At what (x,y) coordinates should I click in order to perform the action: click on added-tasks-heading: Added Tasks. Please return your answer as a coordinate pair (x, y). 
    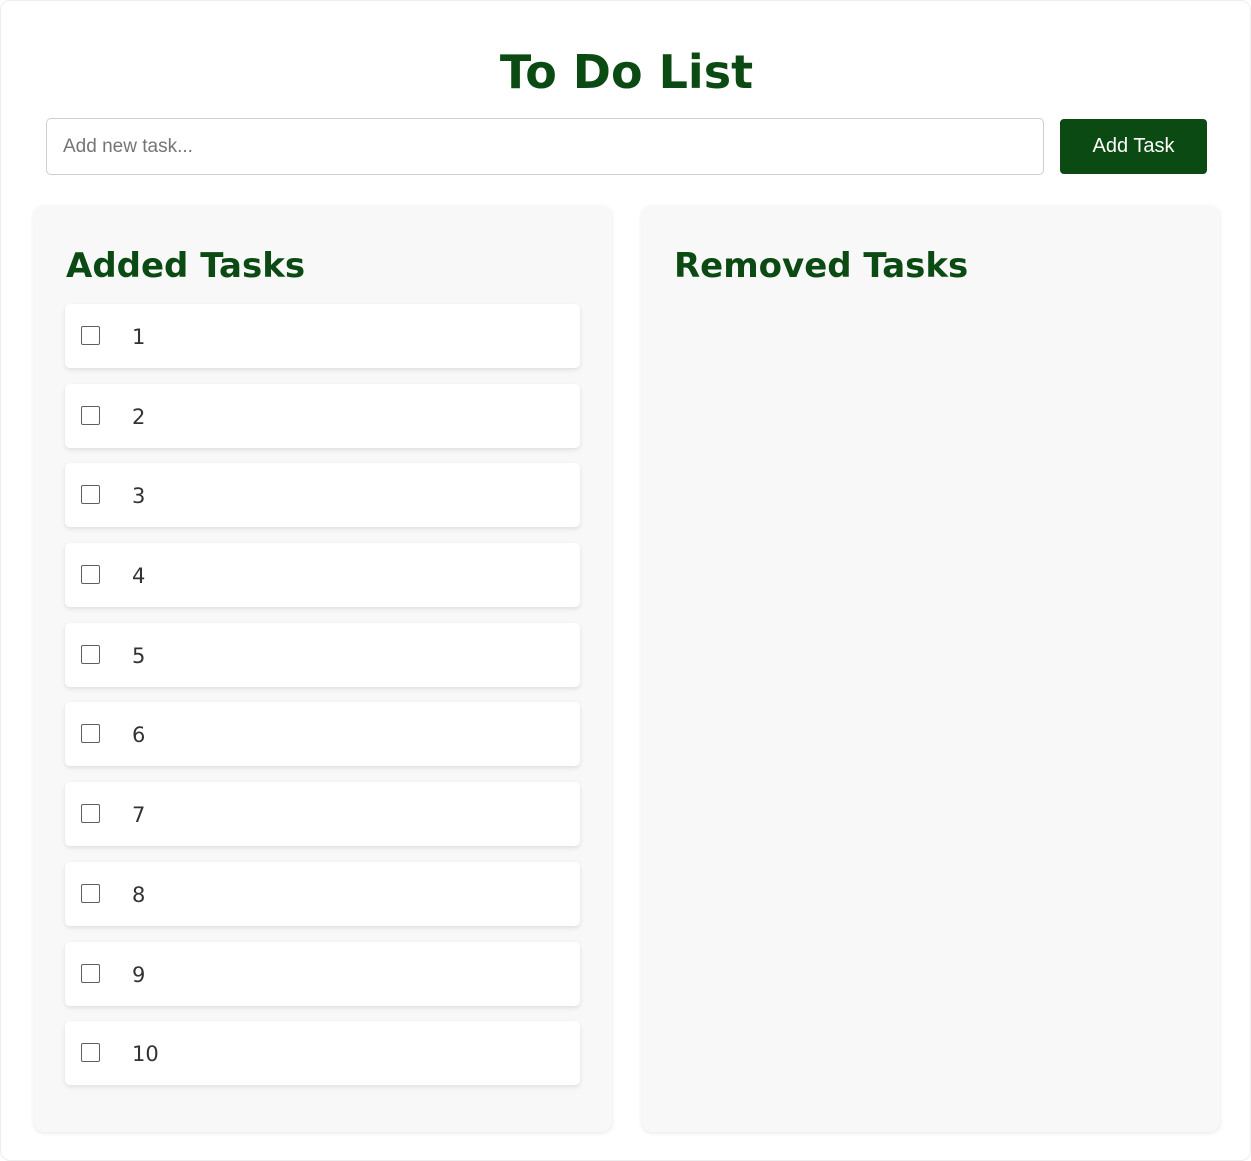
    Looking at the image, I should click on (186, 266).